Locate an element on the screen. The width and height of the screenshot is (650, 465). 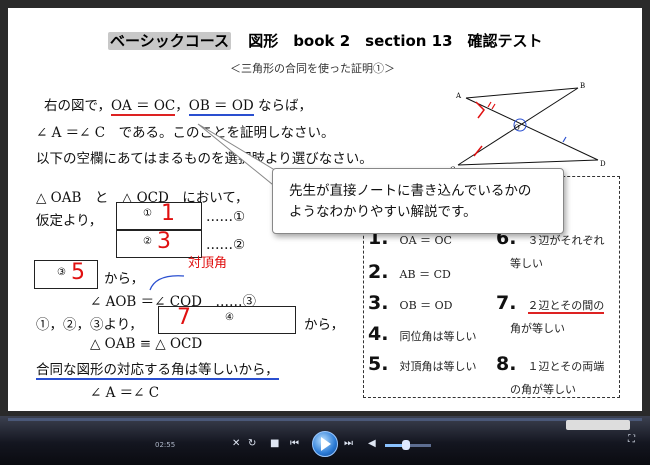
play-button is located at coordinates (325, 444).